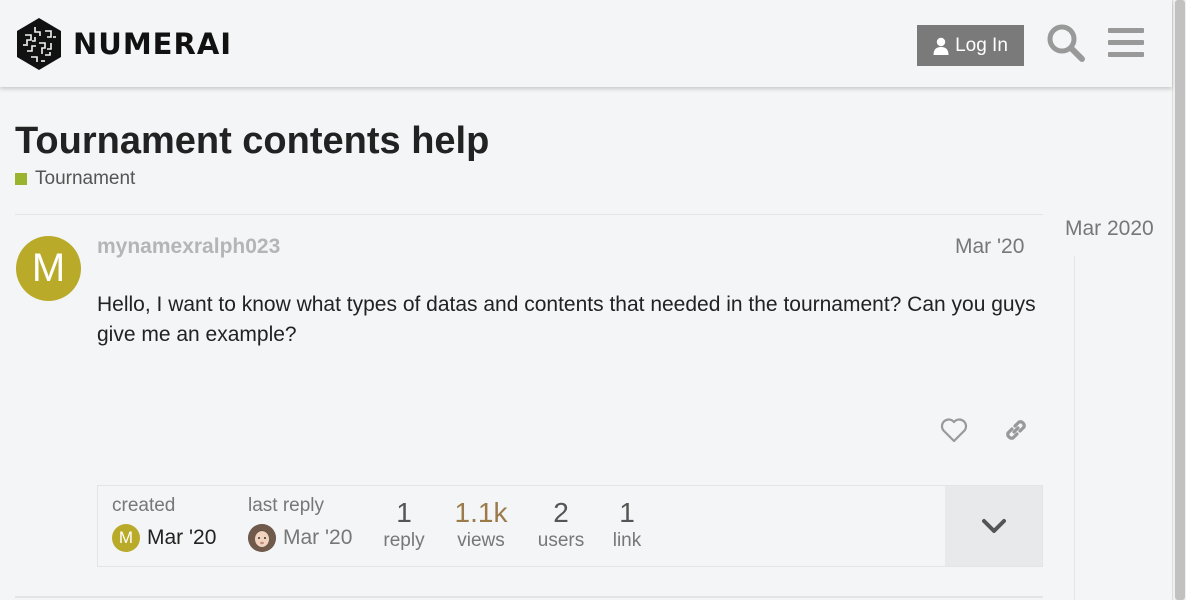 This screenshot has width=1186, height=600. Describe the element at coordinates (561, 540) in the screenshot. I see `users-label: users` at that location.